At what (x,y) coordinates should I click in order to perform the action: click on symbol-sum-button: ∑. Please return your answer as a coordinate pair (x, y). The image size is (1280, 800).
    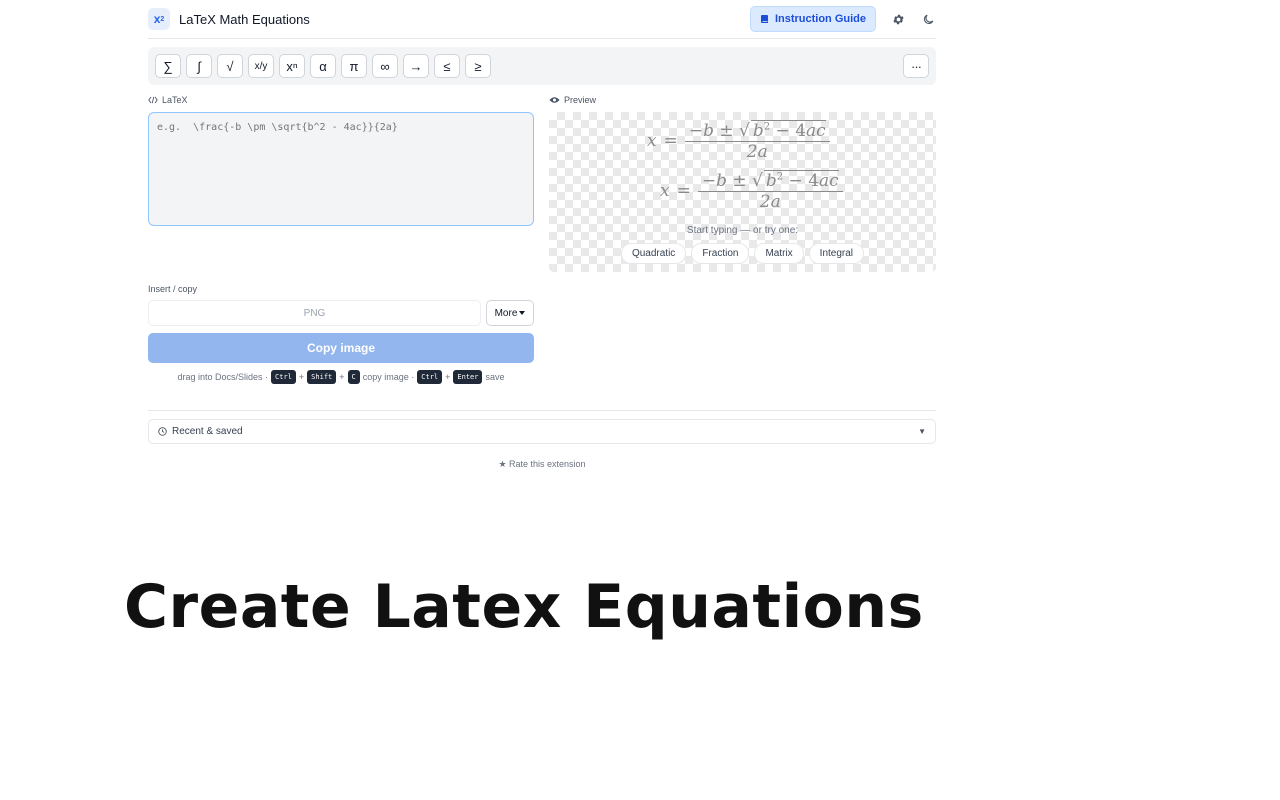
    Looking at the image, I should click on (168, 66).